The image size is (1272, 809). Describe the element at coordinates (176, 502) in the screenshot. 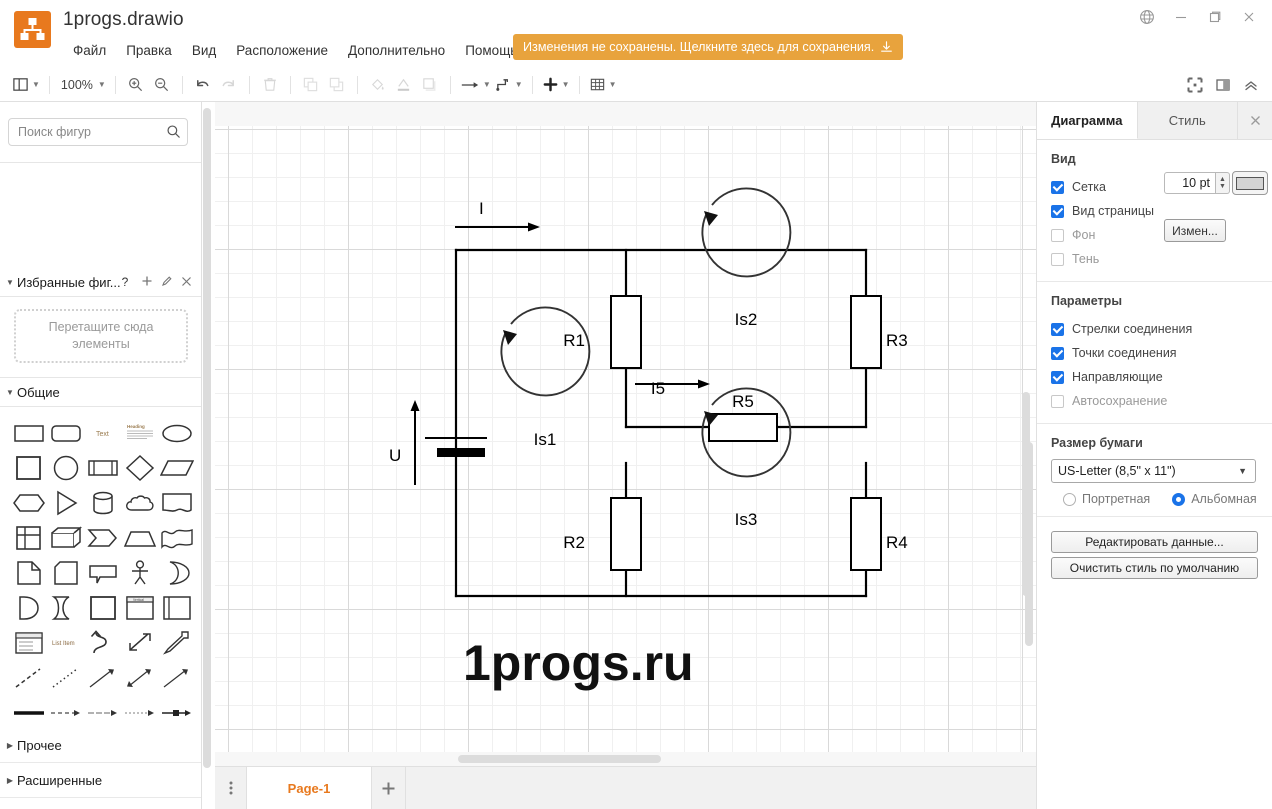

I see `shape-document-icon` at that location.